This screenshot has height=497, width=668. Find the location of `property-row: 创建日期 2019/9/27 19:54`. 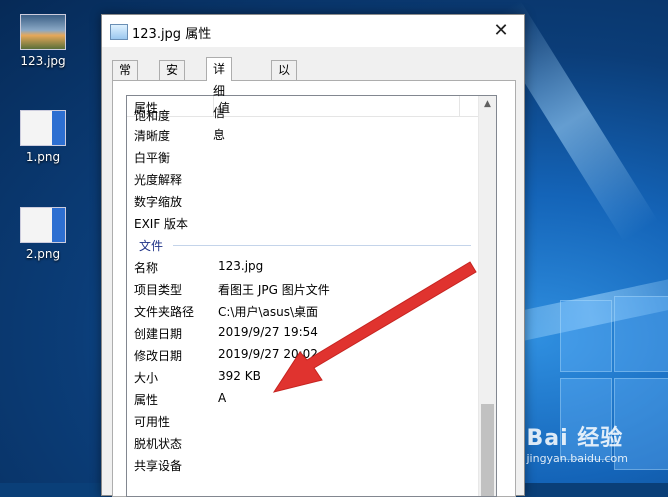

property-row: 创建日期 2019/9/27 19:54 is located at coordinates (303, 333).